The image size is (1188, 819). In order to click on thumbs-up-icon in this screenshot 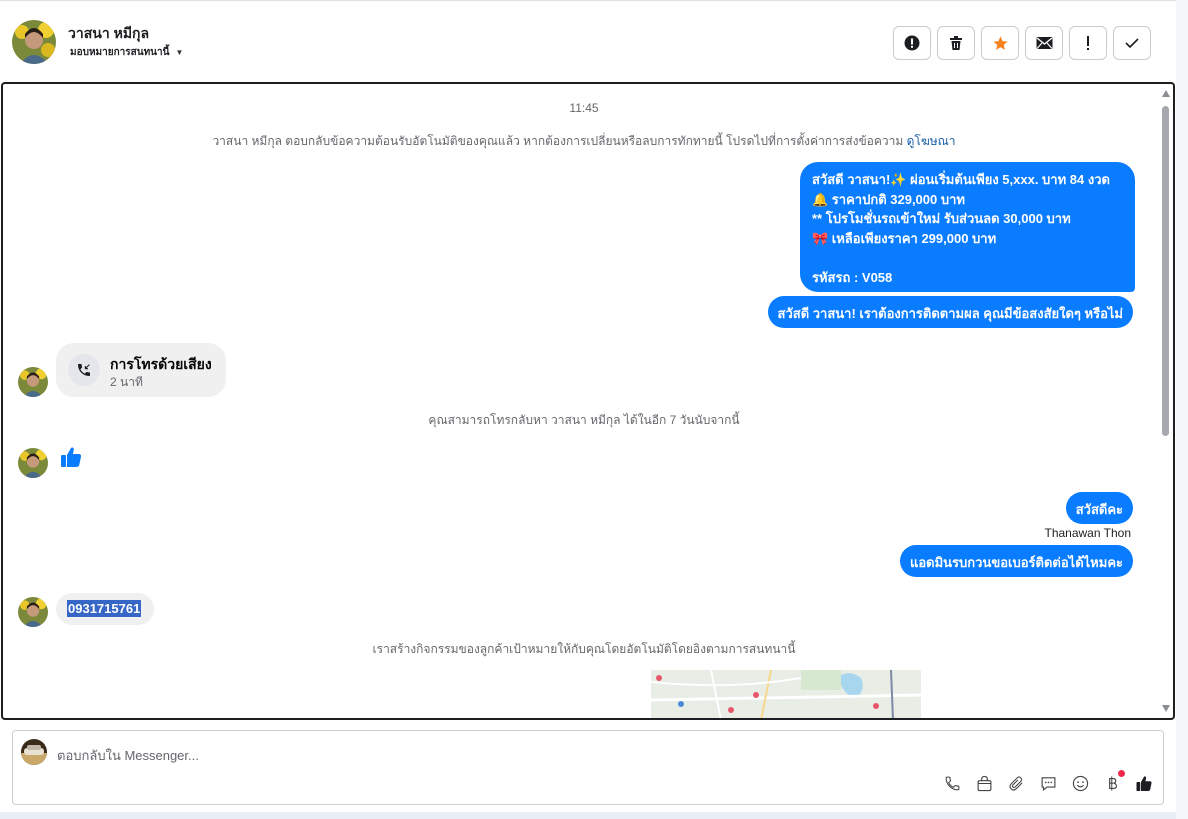, I will do `click(1144, 783)`.